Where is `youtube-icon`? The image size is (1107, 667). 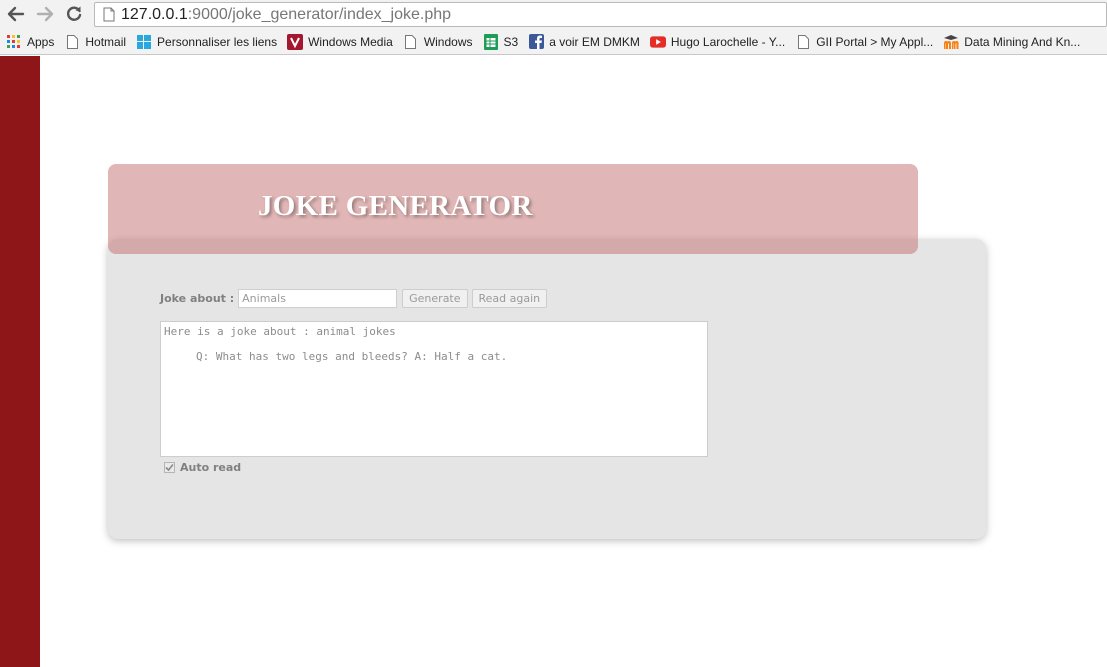
youtube-icon is located at coordinates (657, 42).